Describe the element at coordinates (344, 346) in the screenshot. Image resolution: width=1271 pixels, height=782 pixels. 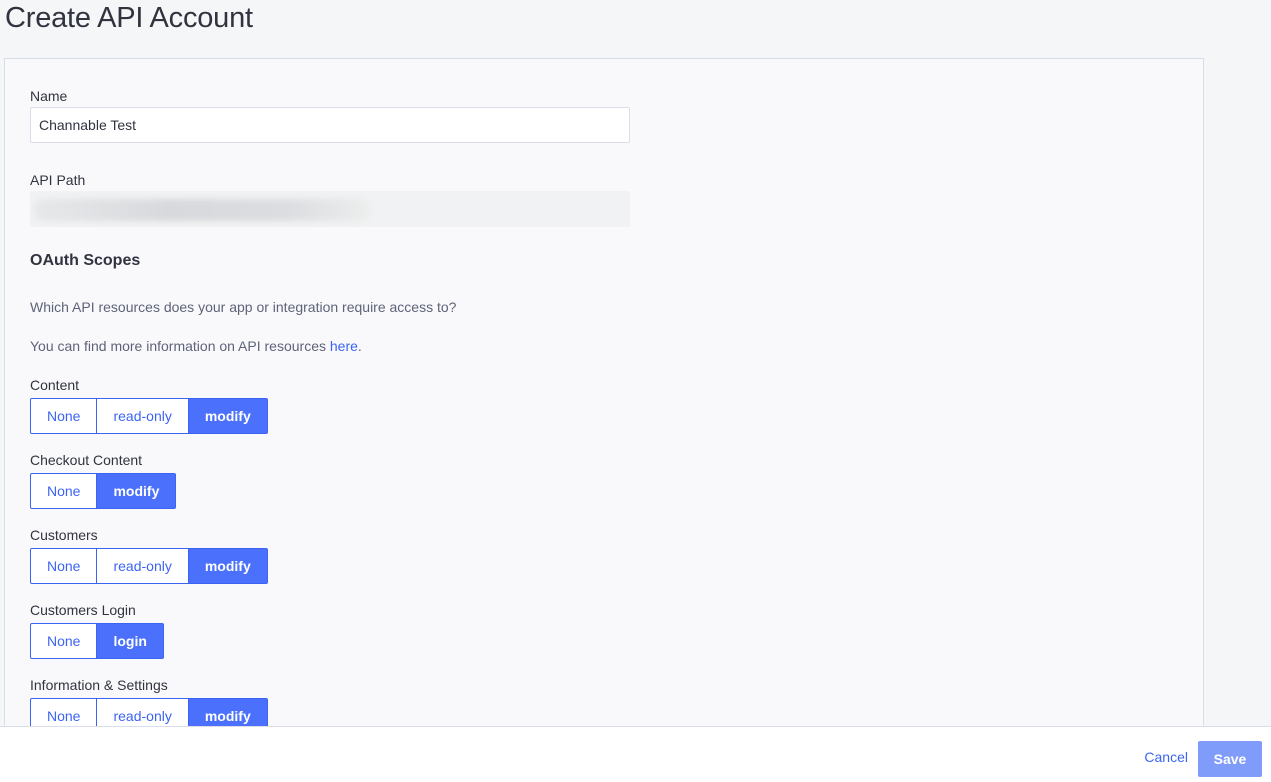
I see `api-resources-link: here` at that location.